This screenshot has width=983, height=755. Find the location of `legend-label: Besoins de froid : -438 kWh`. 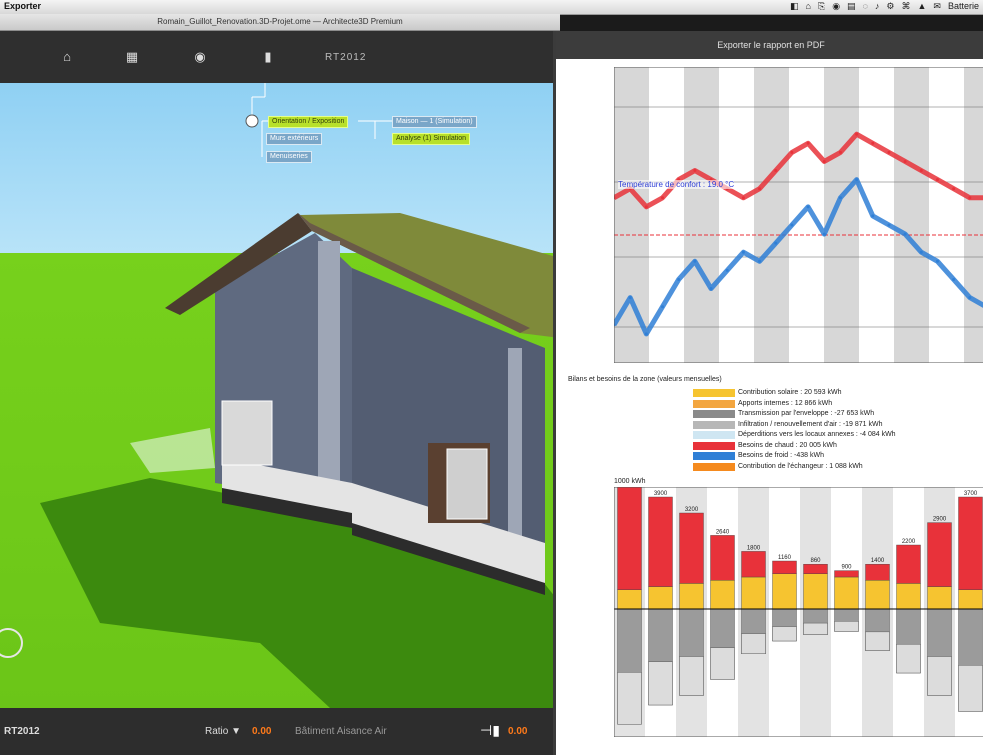

legend-label: Besoins de froid : -438 kWh is located at coordinates (781, 455).